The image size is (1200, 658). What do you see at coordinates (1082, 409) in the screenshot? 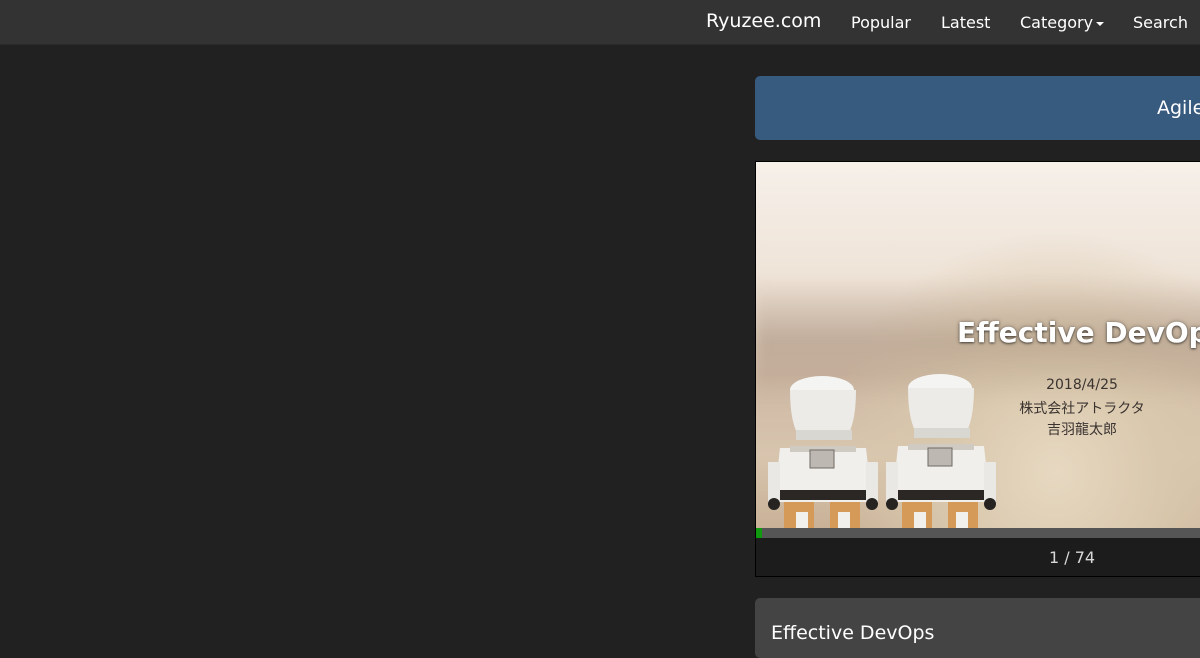
I see `slide-company: 株式会社アトラクタ` at bounding box center [1082, 409].